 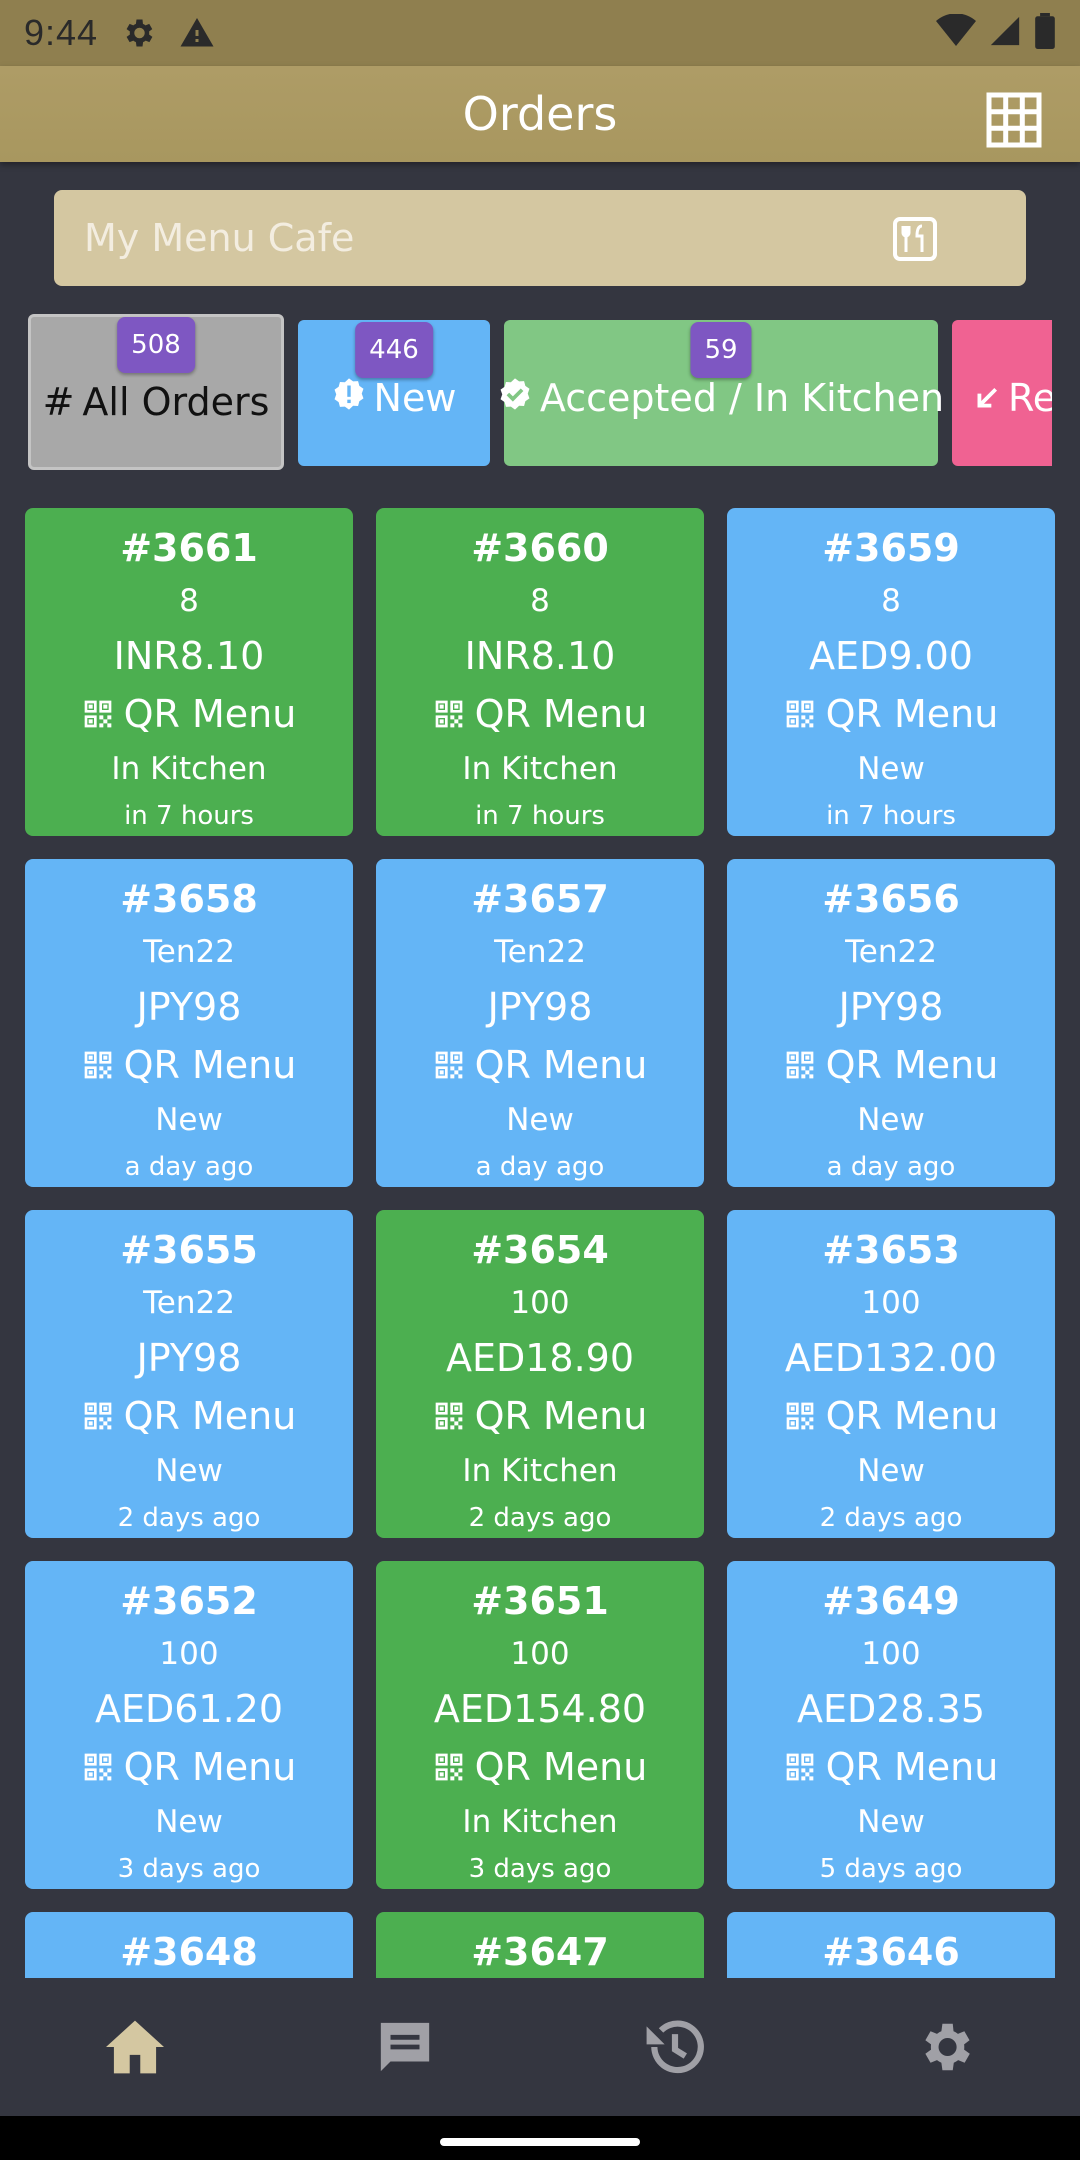 I want to click on order-amount: AED18.90, so click(x=540, y=1358).